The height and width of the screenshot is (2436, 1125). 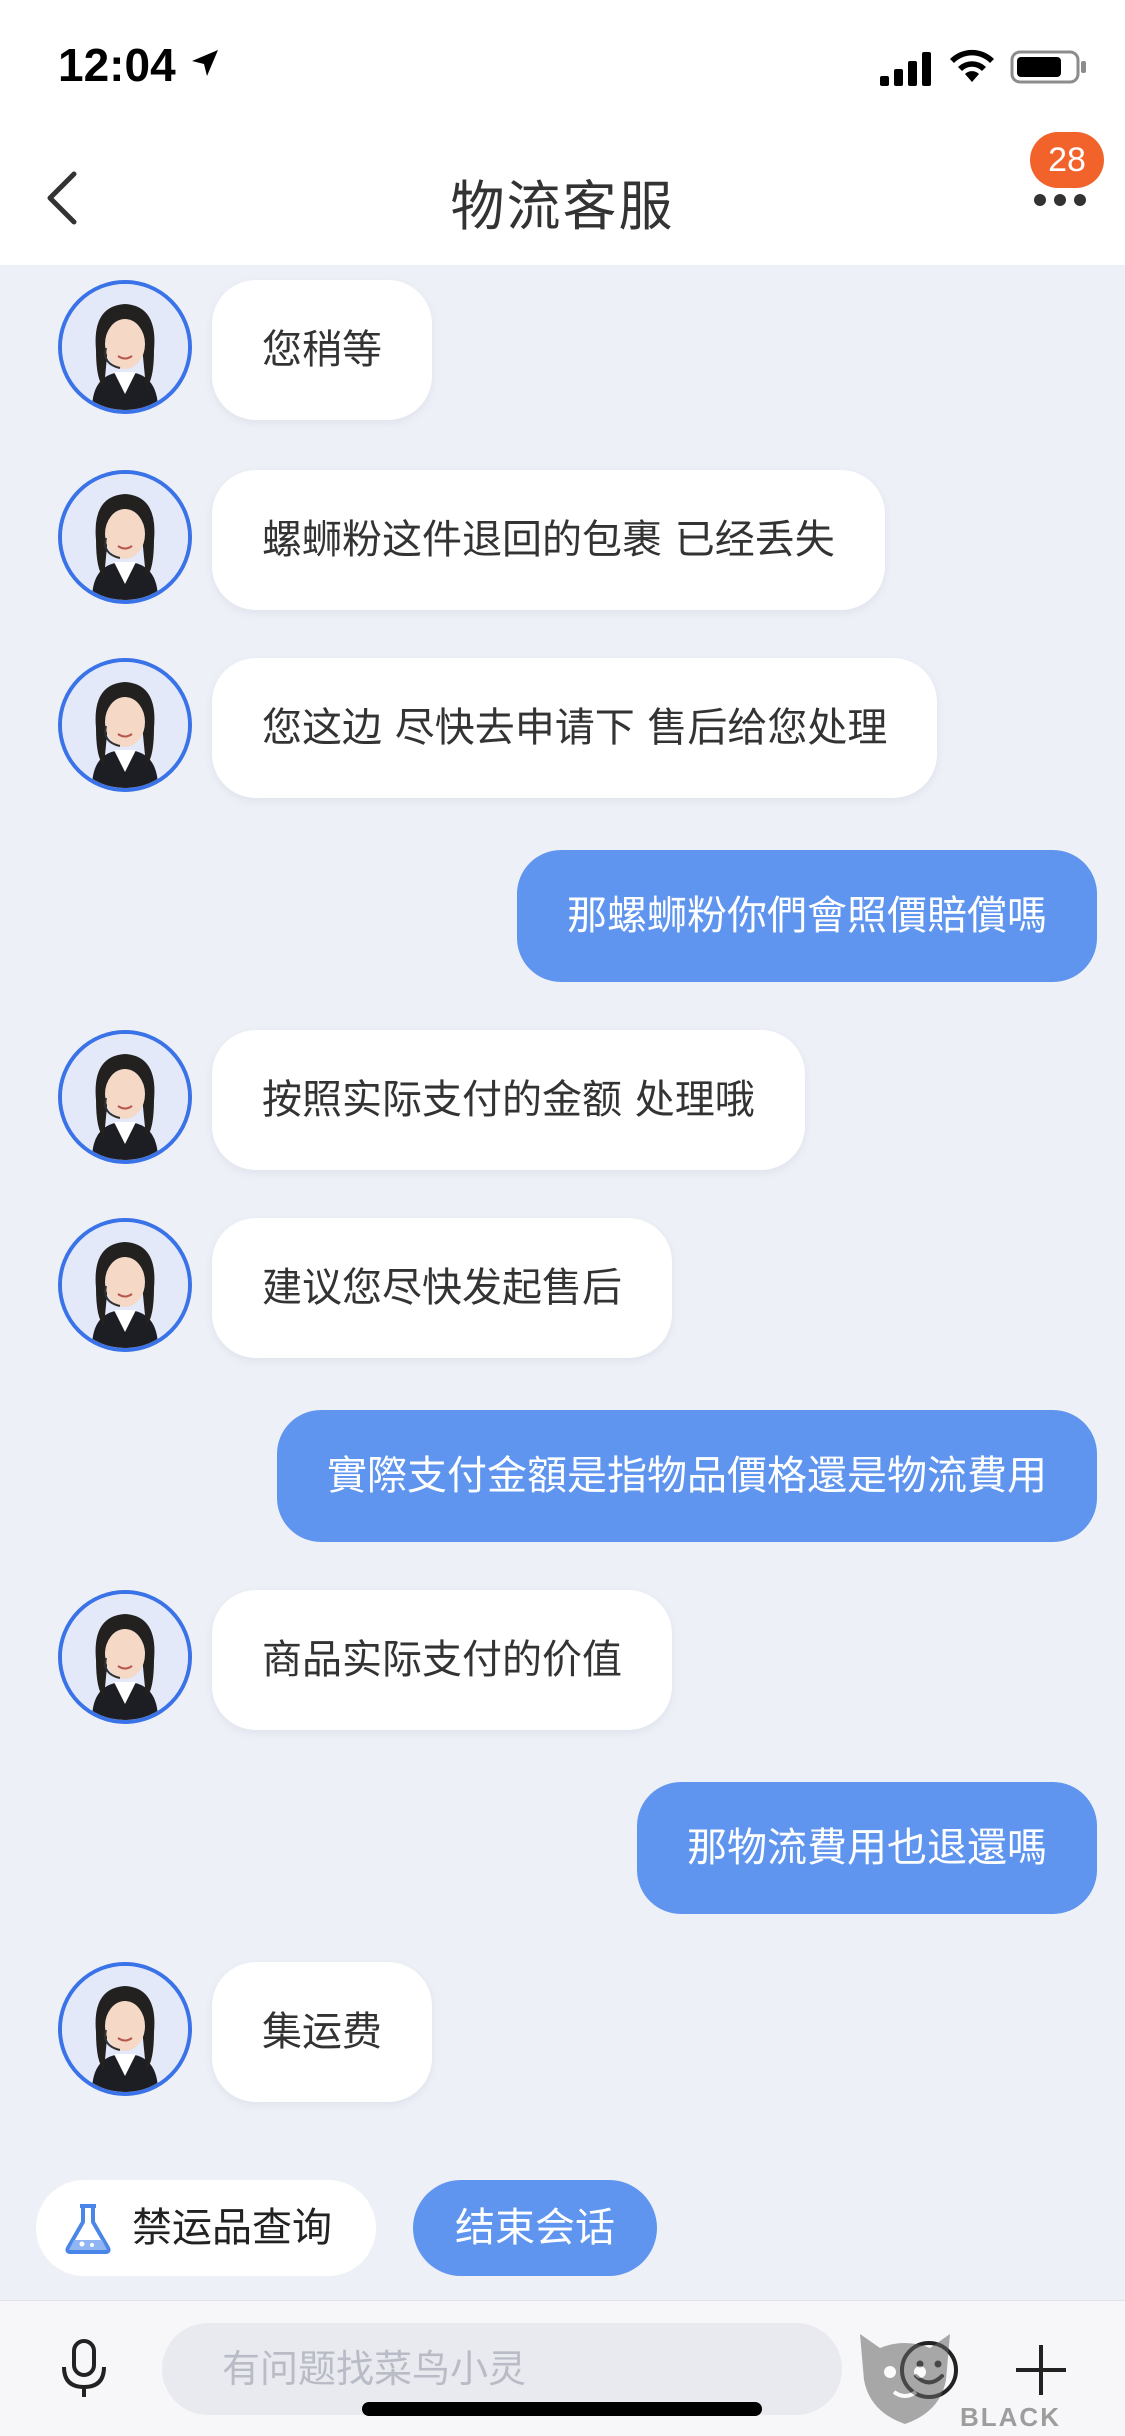 I want to click on home-indicator, so click(x=562, y=2409).